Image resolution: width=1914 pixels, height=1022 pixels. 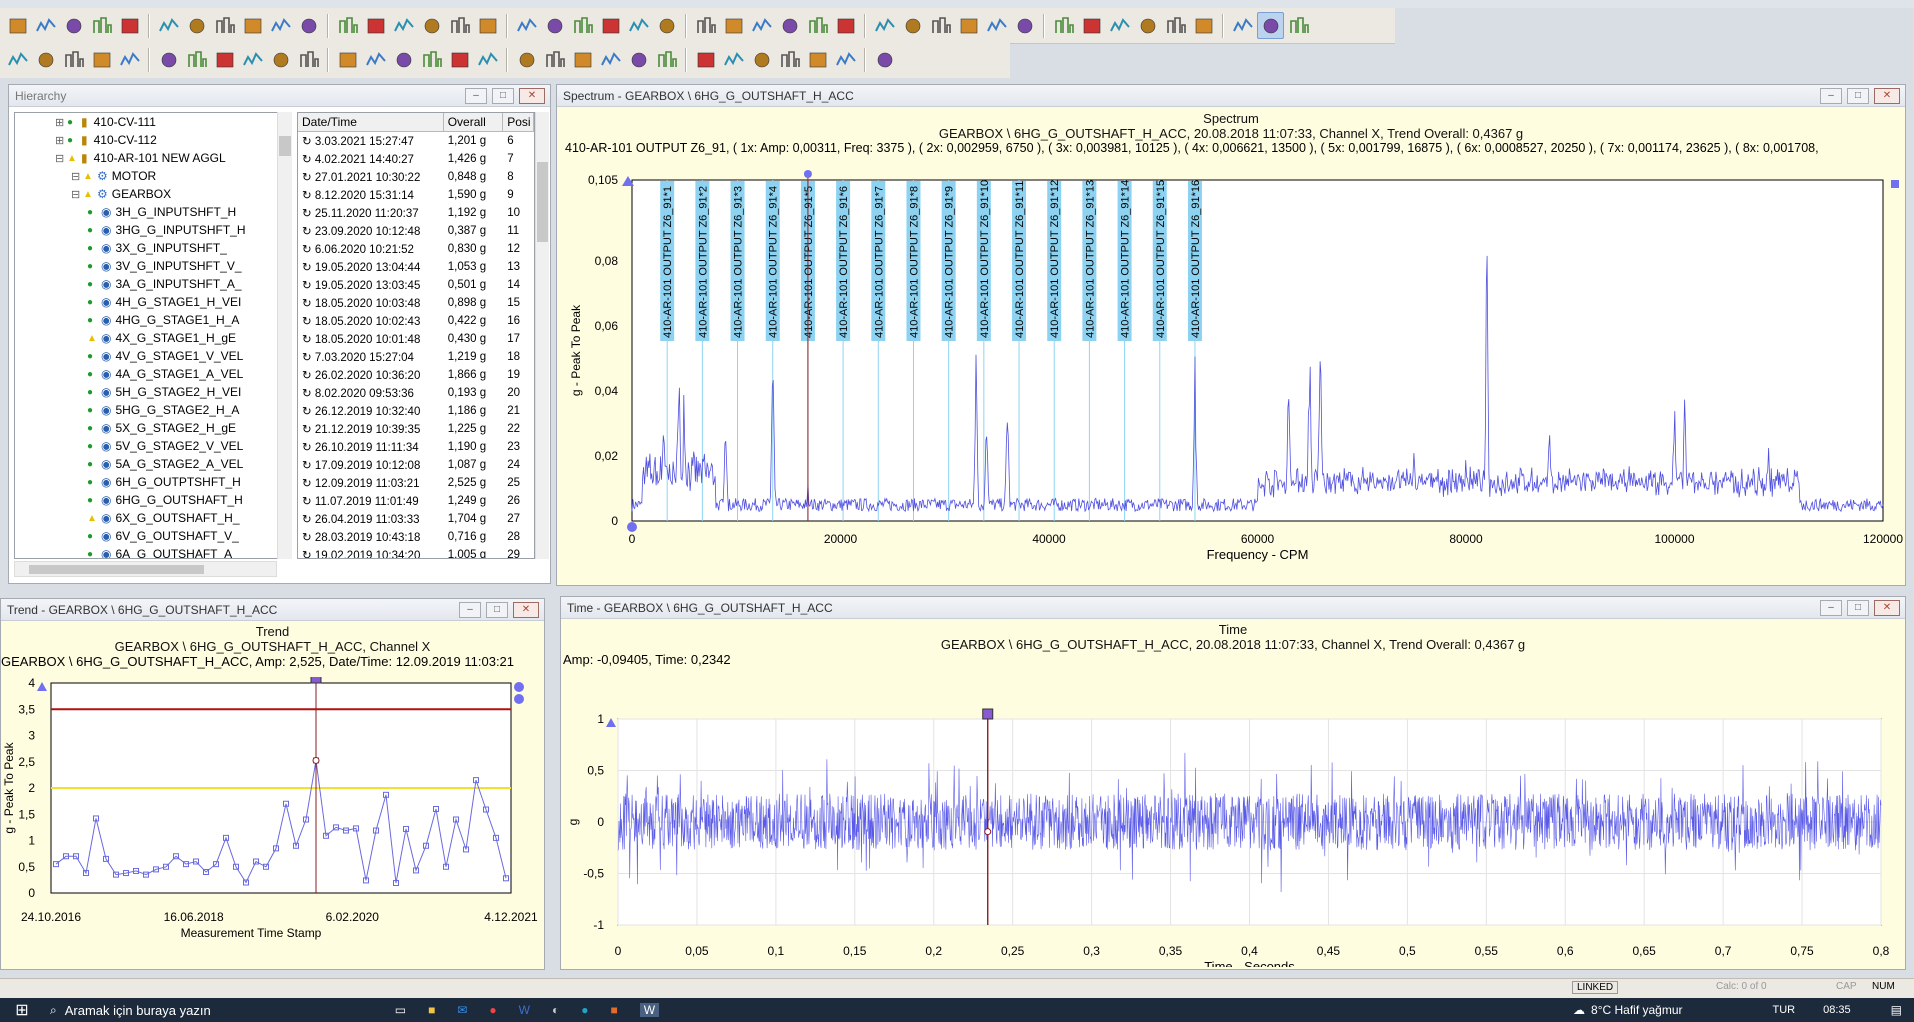 What do you see at coordinates (487, 60) in the screenshot?
I see `zoom-out-icon` at bounding box center [487, 60].